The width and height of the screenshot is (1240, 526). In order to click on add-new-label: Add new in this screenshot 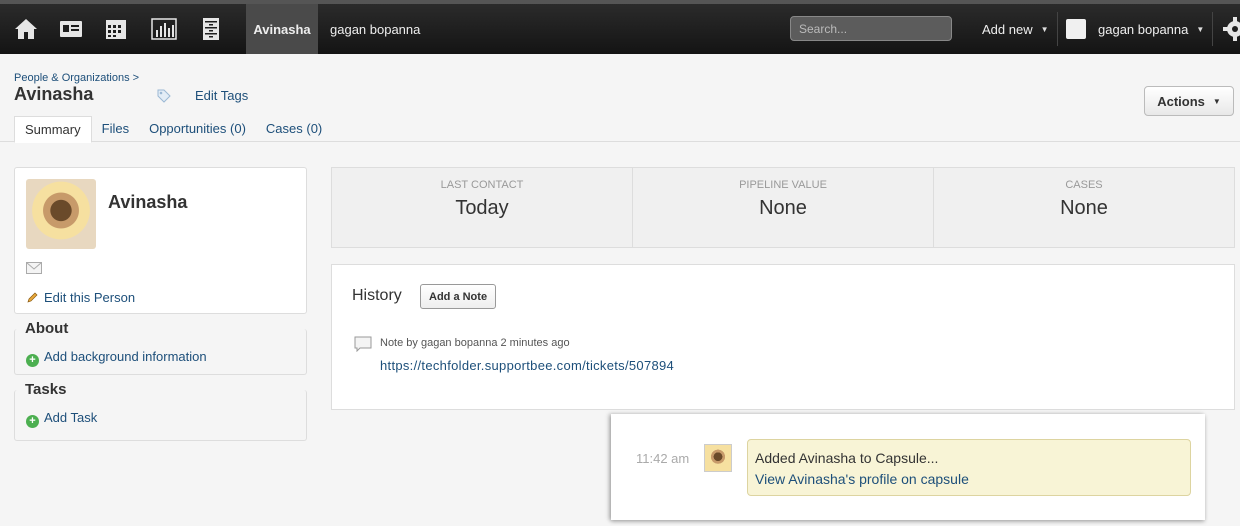, I will do `click(1007, 29)`.